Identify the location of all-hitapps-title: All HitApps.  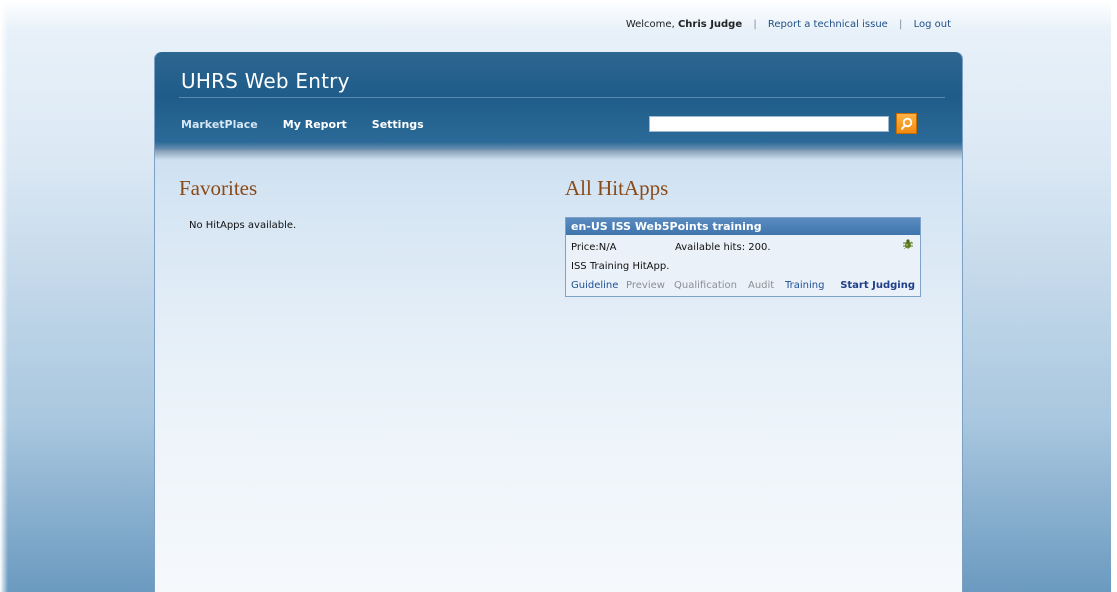
(617, 188).